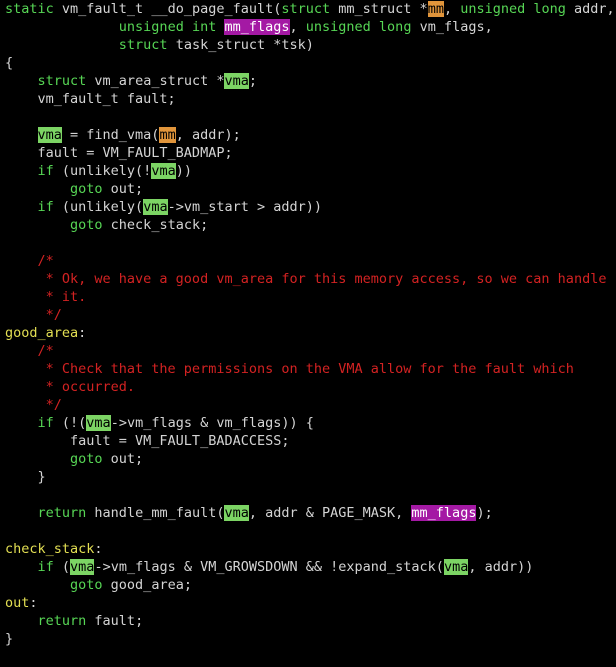 This screenshot has height=667, width=616. Describe the element at coordinates (501, 567) in the screenshot. I see `code-text: , addr))` at that location.